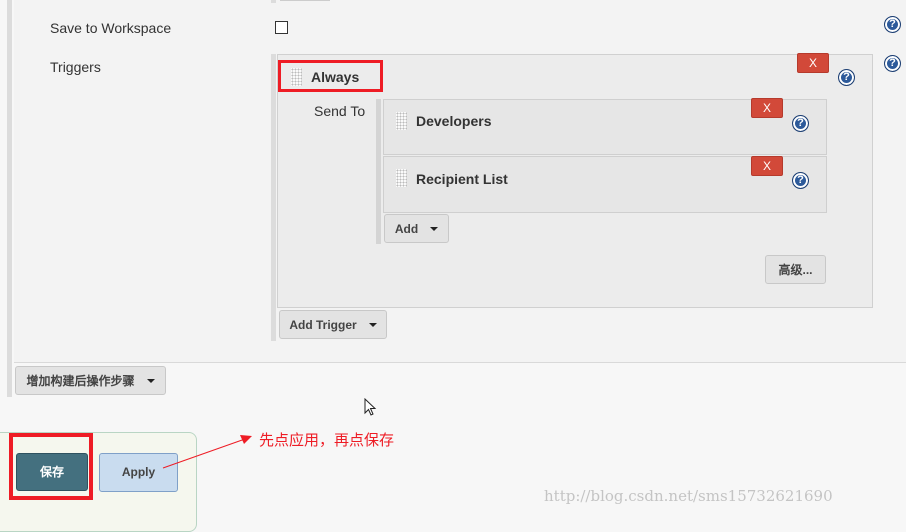 The width and height of the screenshot is (906, 532). Describe the element at coordinates (207, 452) in the screenshot. I see `annotation-arrow` at that location.